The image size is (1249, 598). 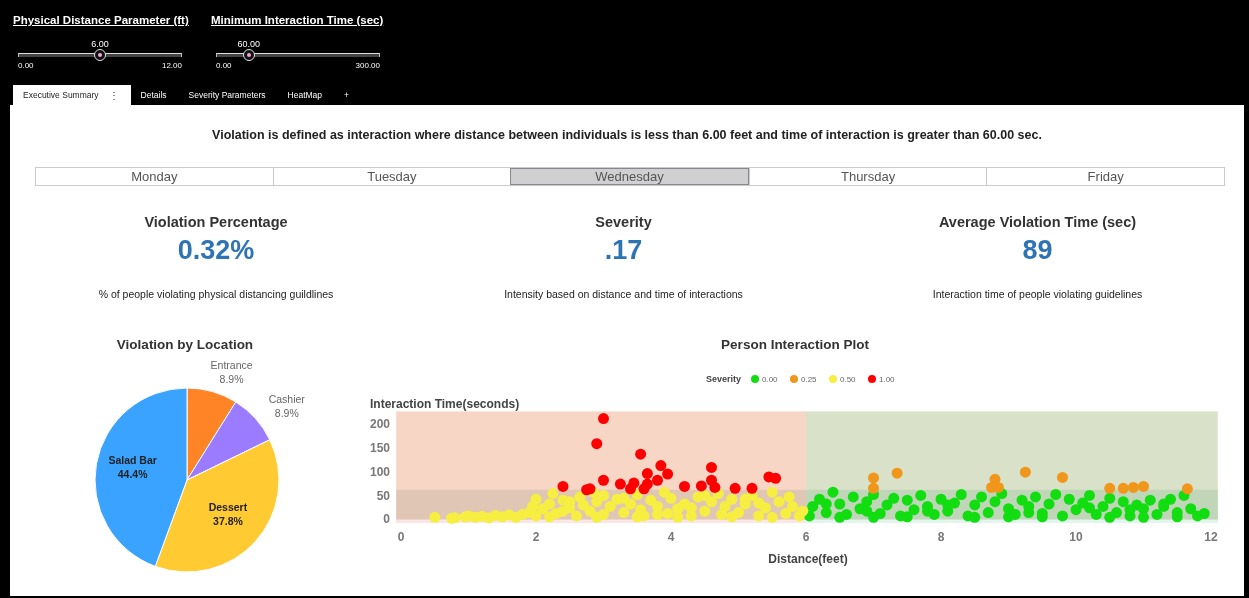 What do you see at coordinates (379, 448) in the screenshot?
I see `y-tick-label: 150` at bounding box center [379, 448].